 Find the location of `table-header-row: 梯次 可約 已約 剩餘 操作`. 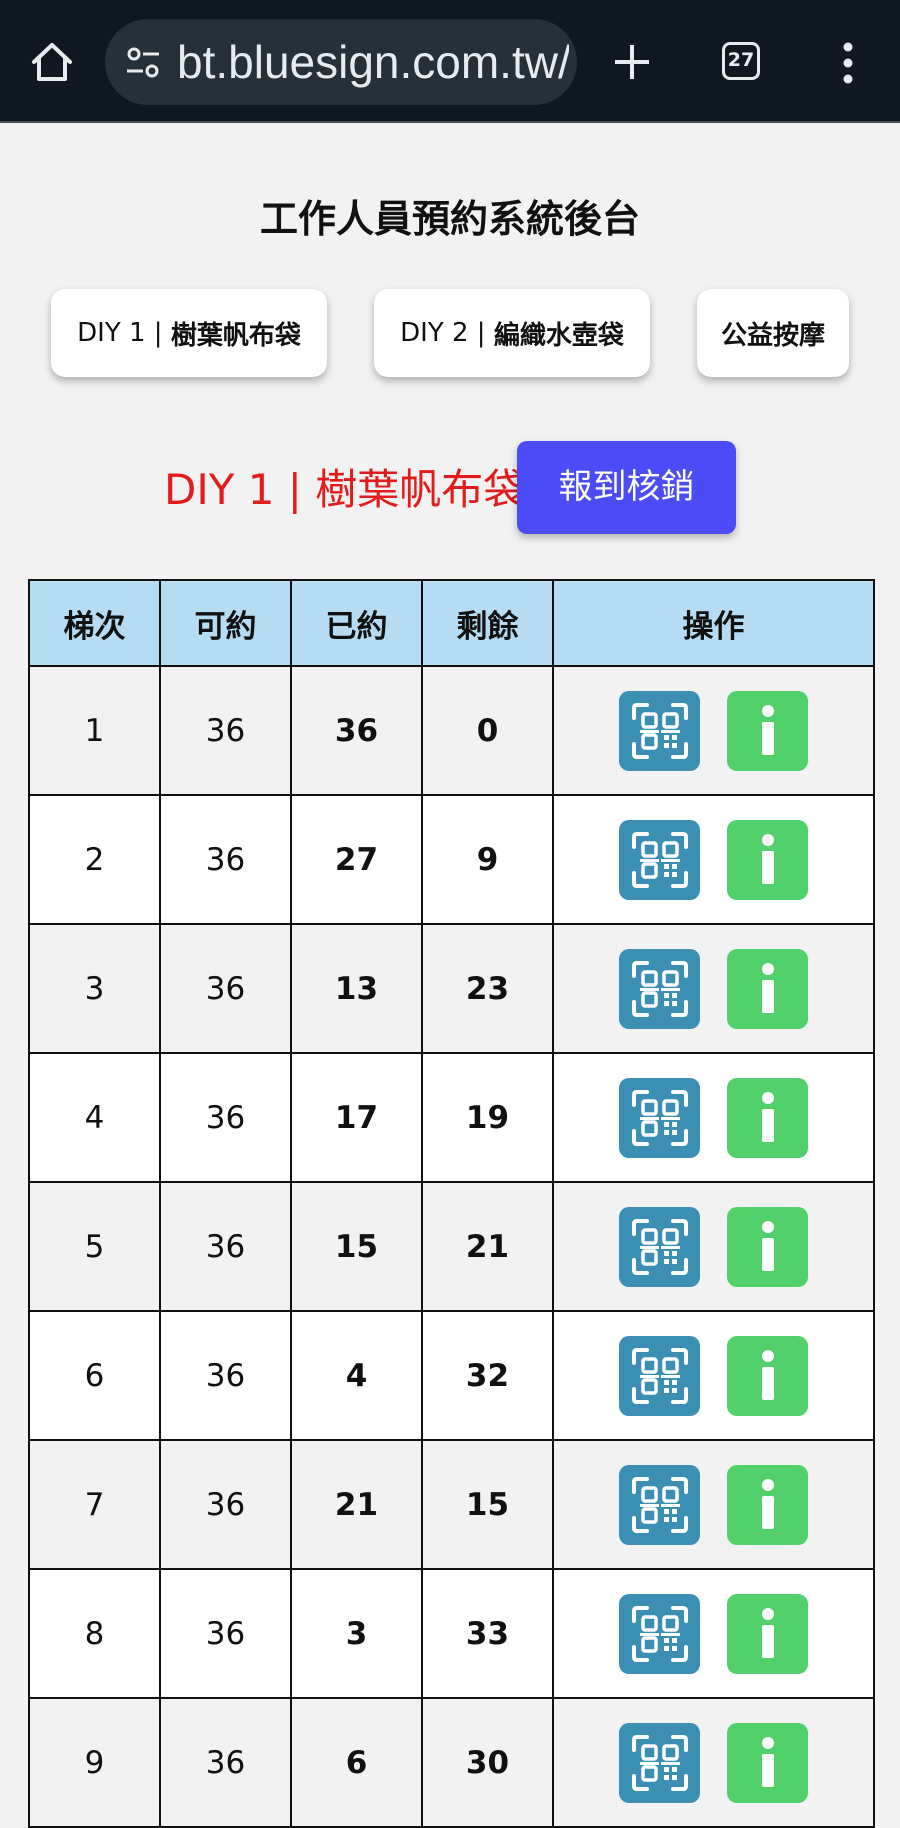

table-header-row: 梯次 可約 已約 剩餘 操作 is located at coordinates (451, 623).